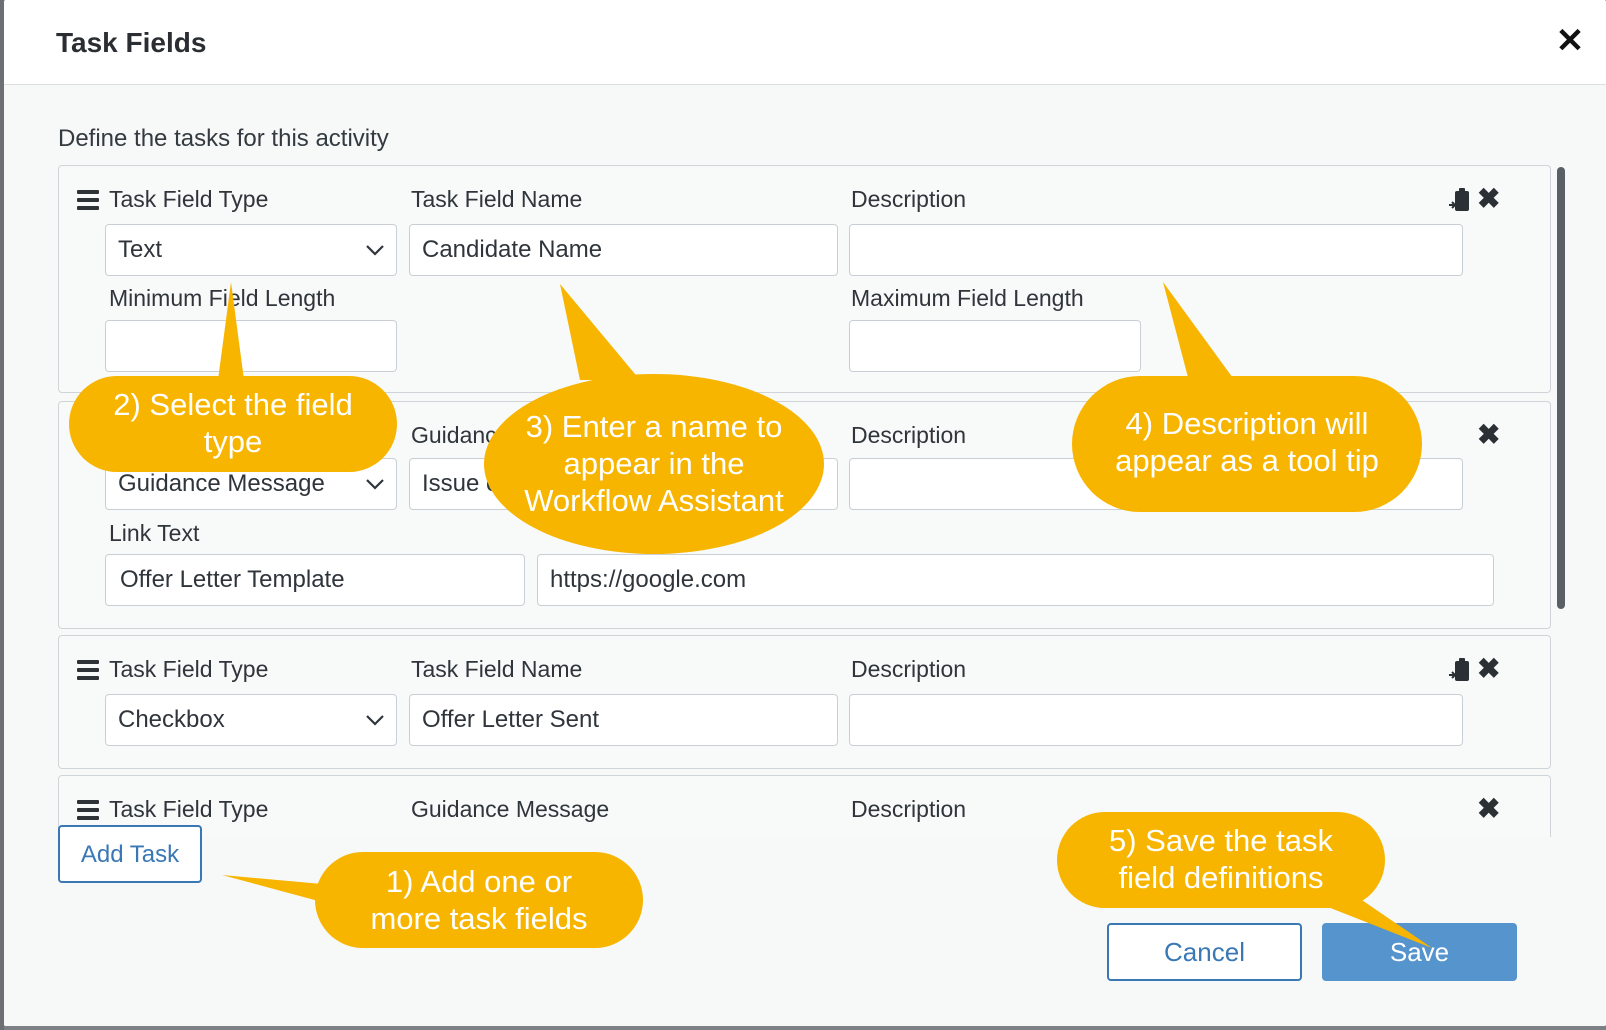  I want to click on task-field-type-select: Text, so click(251, 250).